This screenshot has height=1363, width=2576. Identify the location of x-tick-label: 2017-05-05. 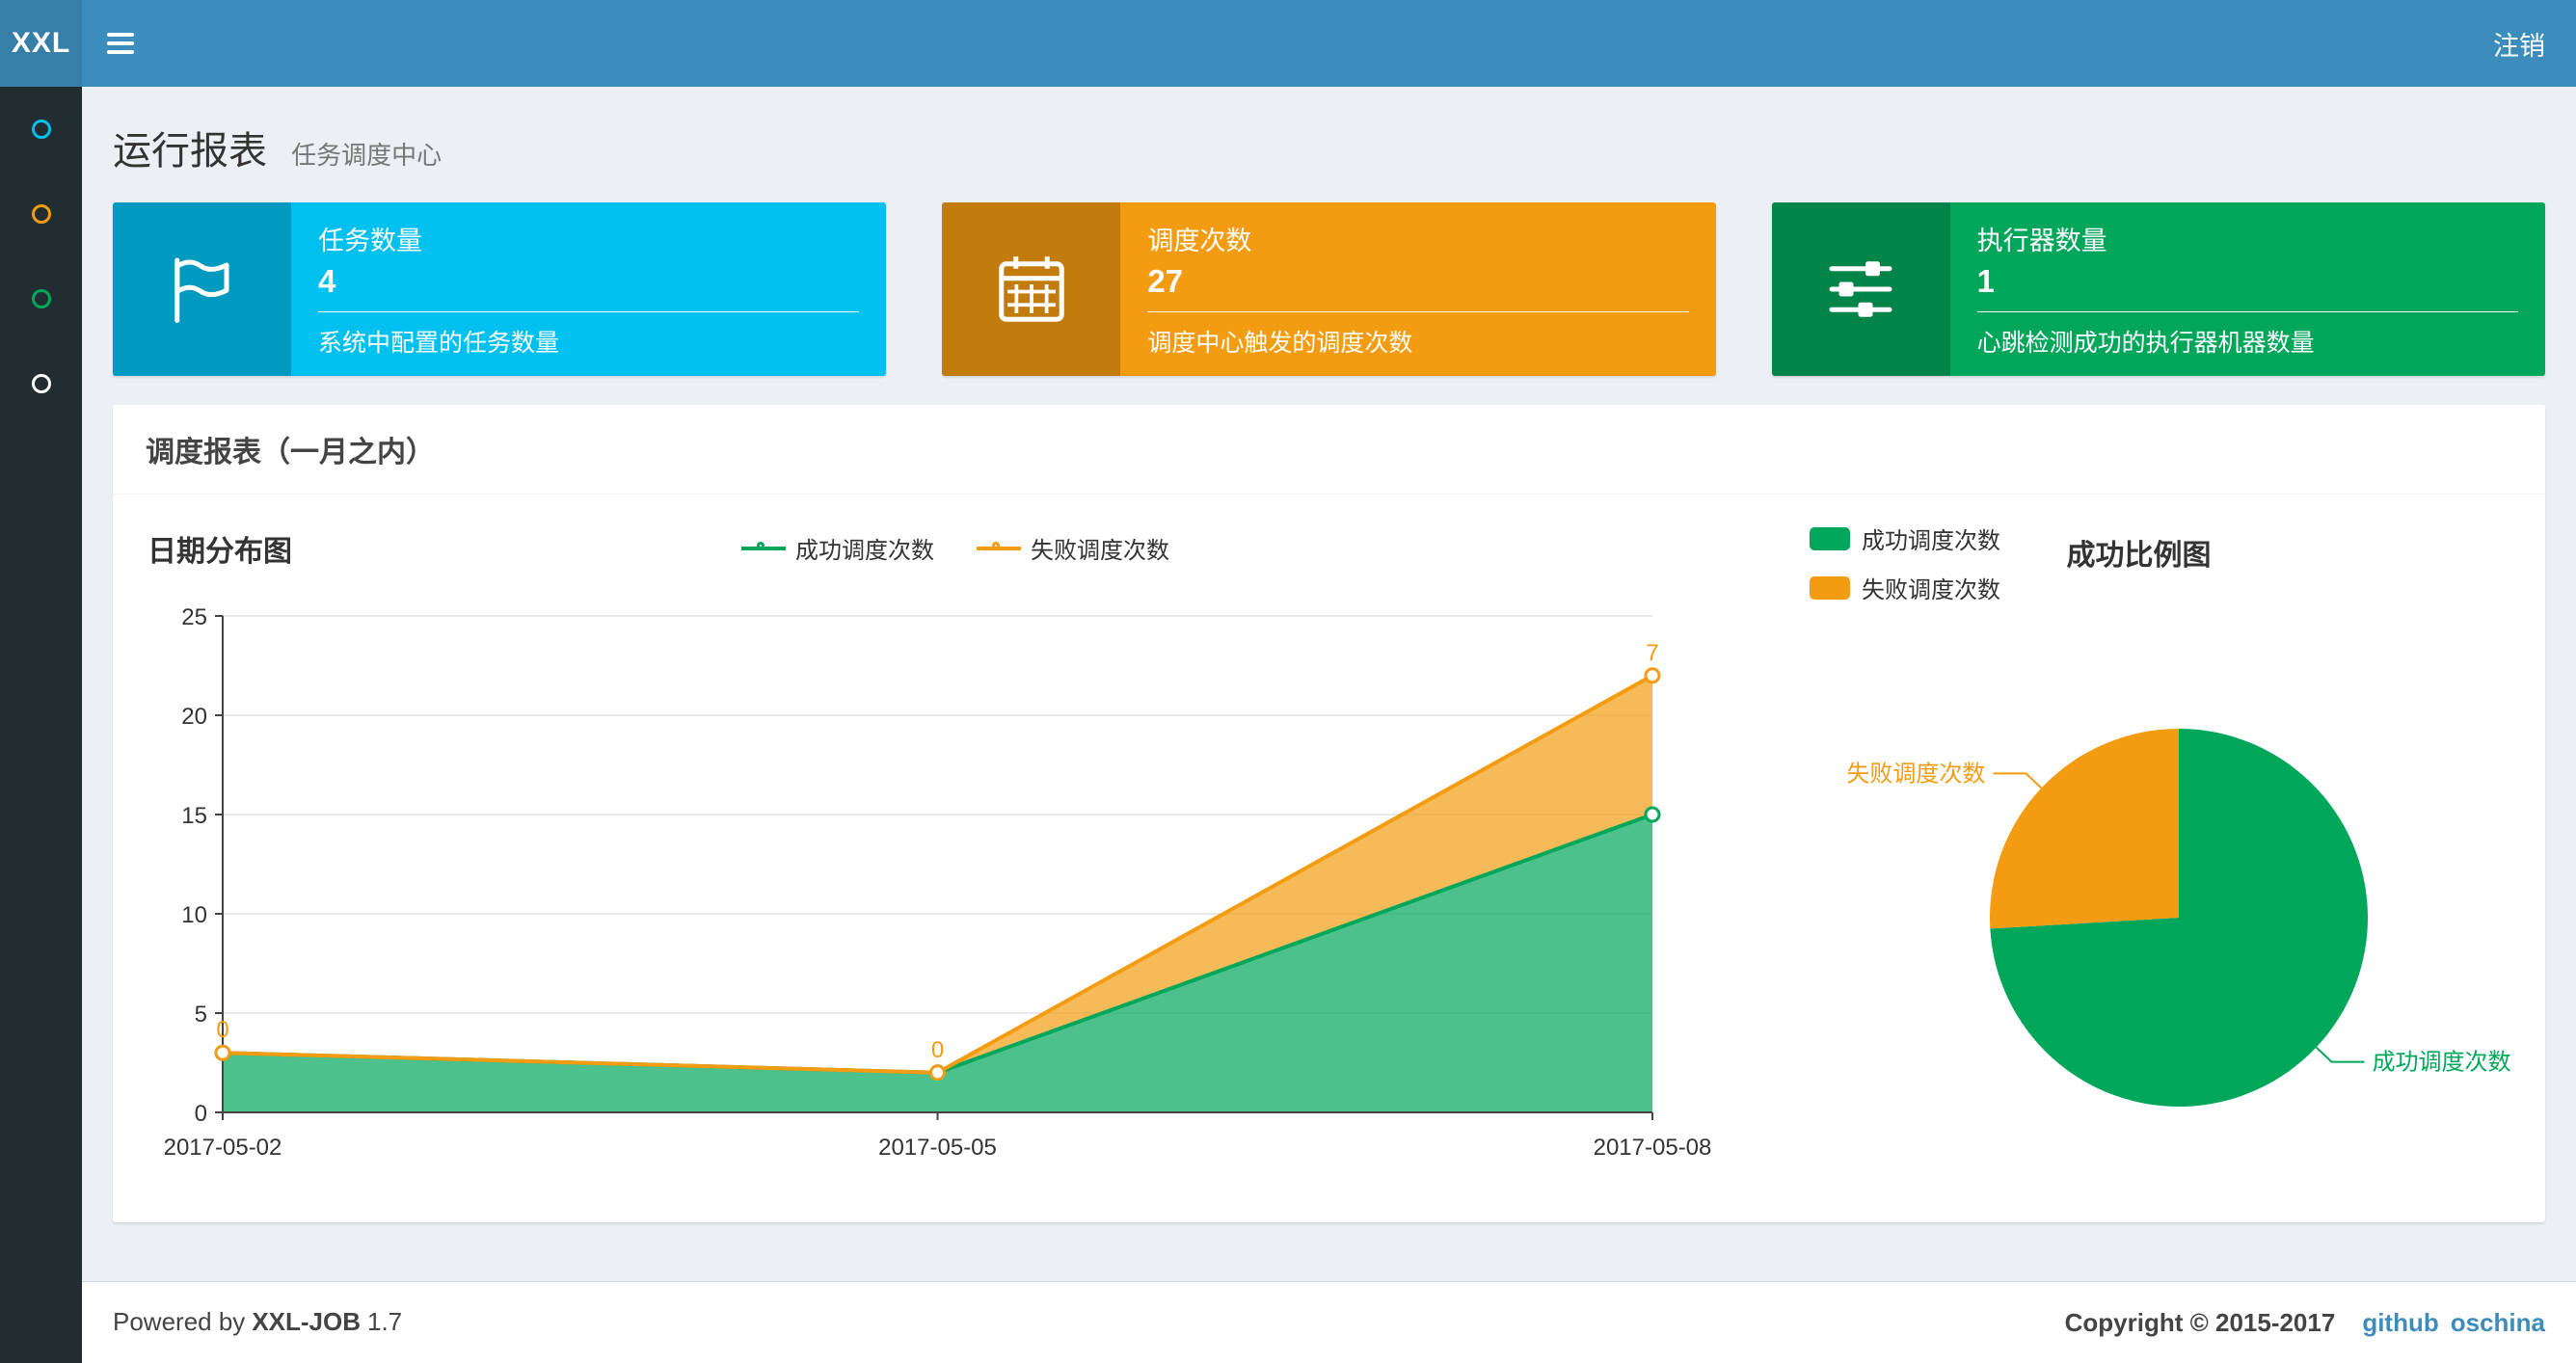
(938, 1148).